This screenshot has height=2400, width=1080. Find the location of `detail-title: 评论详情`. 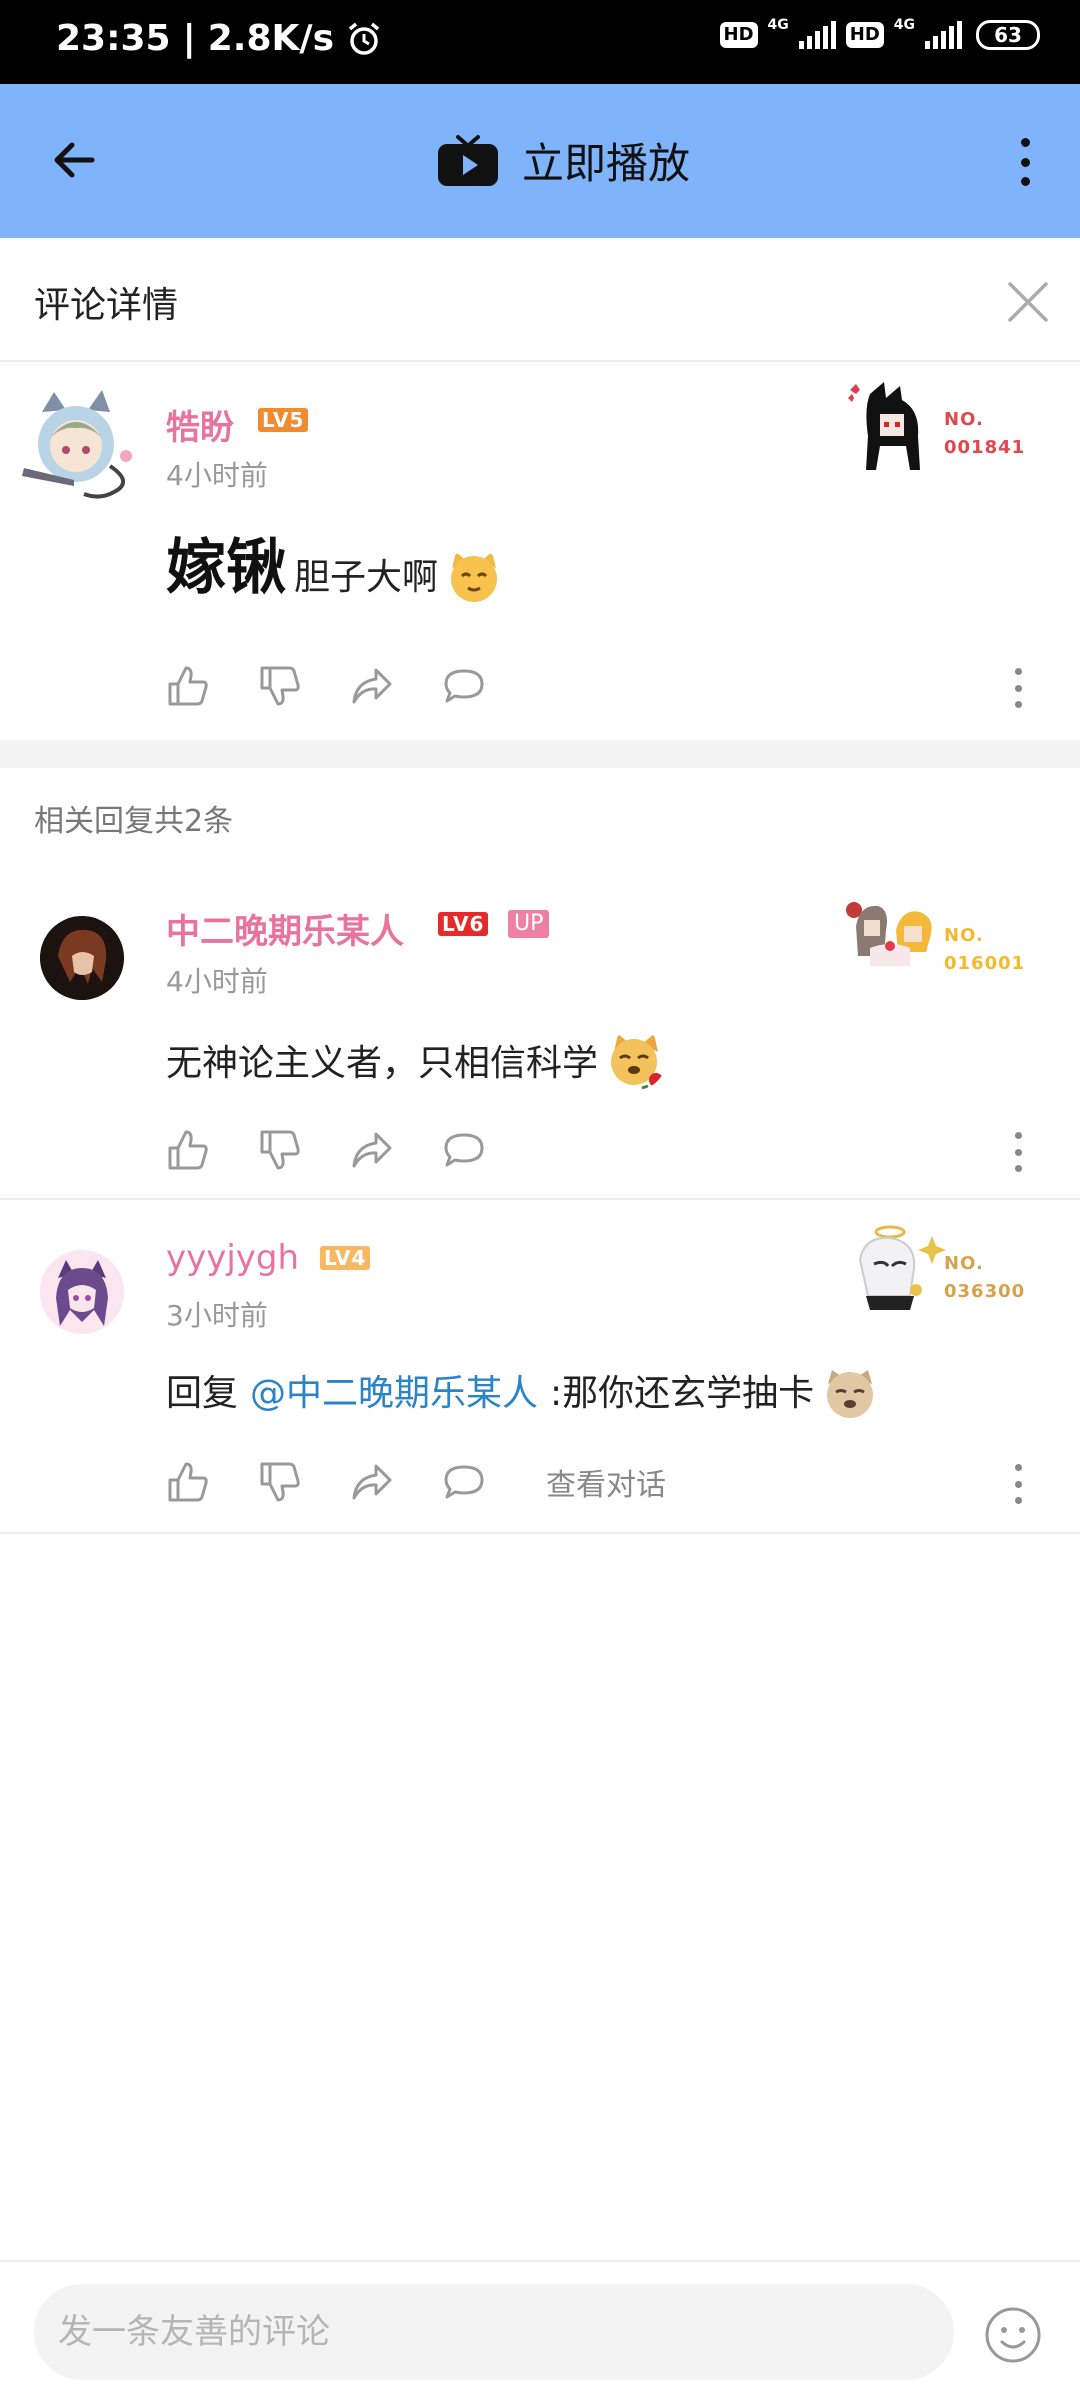

detail-title: 评论详情 is located at coordinates (106, 305).